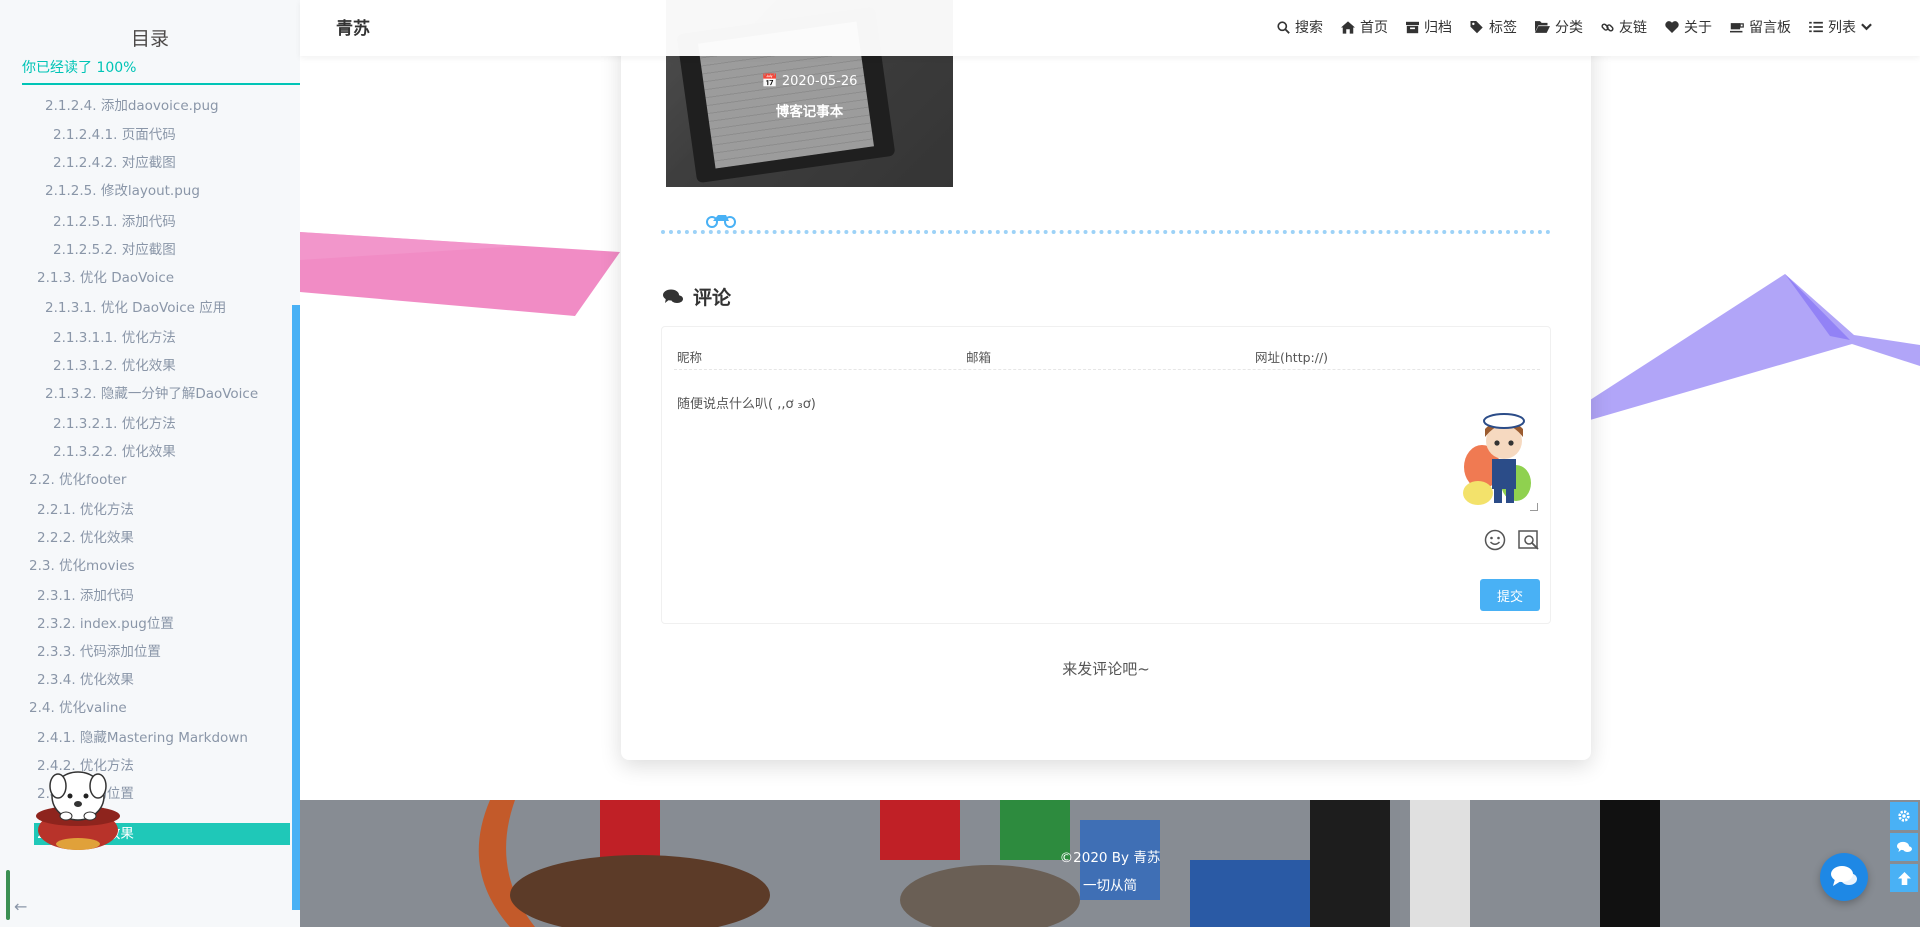 This screenshot has width=1920, height=927. What do you see at coordinates (1866, 27) in the screenshot?
I see `chevron-down-icon` at bounding box center [1866, 27].